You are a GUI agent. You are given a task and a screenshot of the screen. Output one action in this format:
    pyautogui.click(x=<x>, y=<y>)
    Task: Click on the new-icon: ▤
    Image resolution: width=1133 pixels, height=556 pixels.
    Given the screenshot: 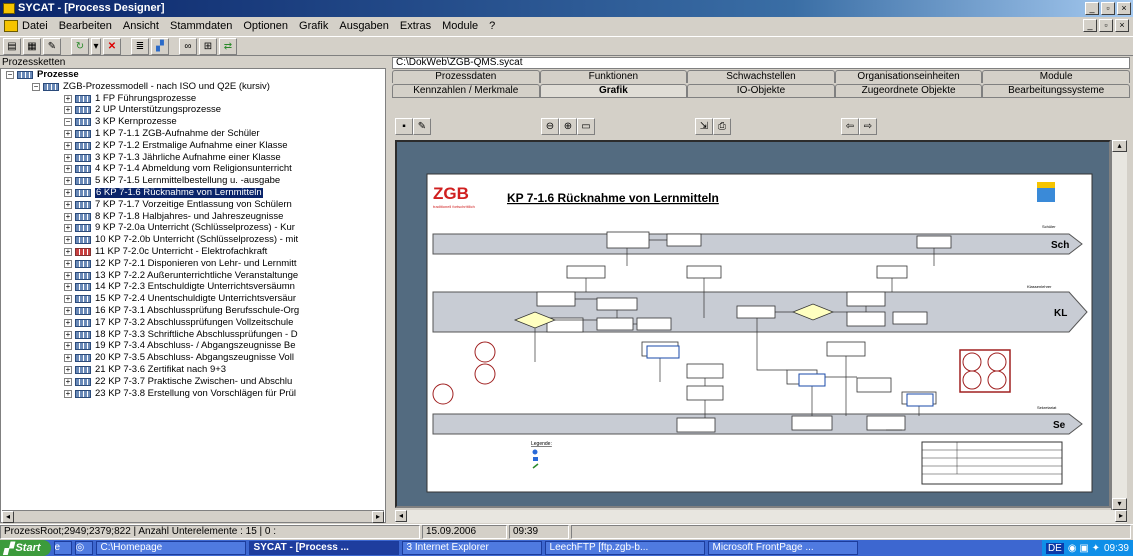 What is the action you would take?
    pyautogui.click(x=12, y=46)
    